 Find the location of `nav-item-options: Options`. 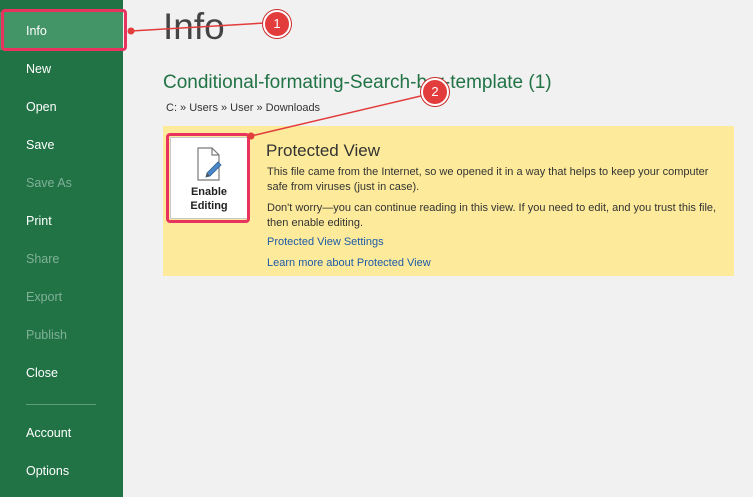

nav-item-options: Options is located at coordinates (61, 471).